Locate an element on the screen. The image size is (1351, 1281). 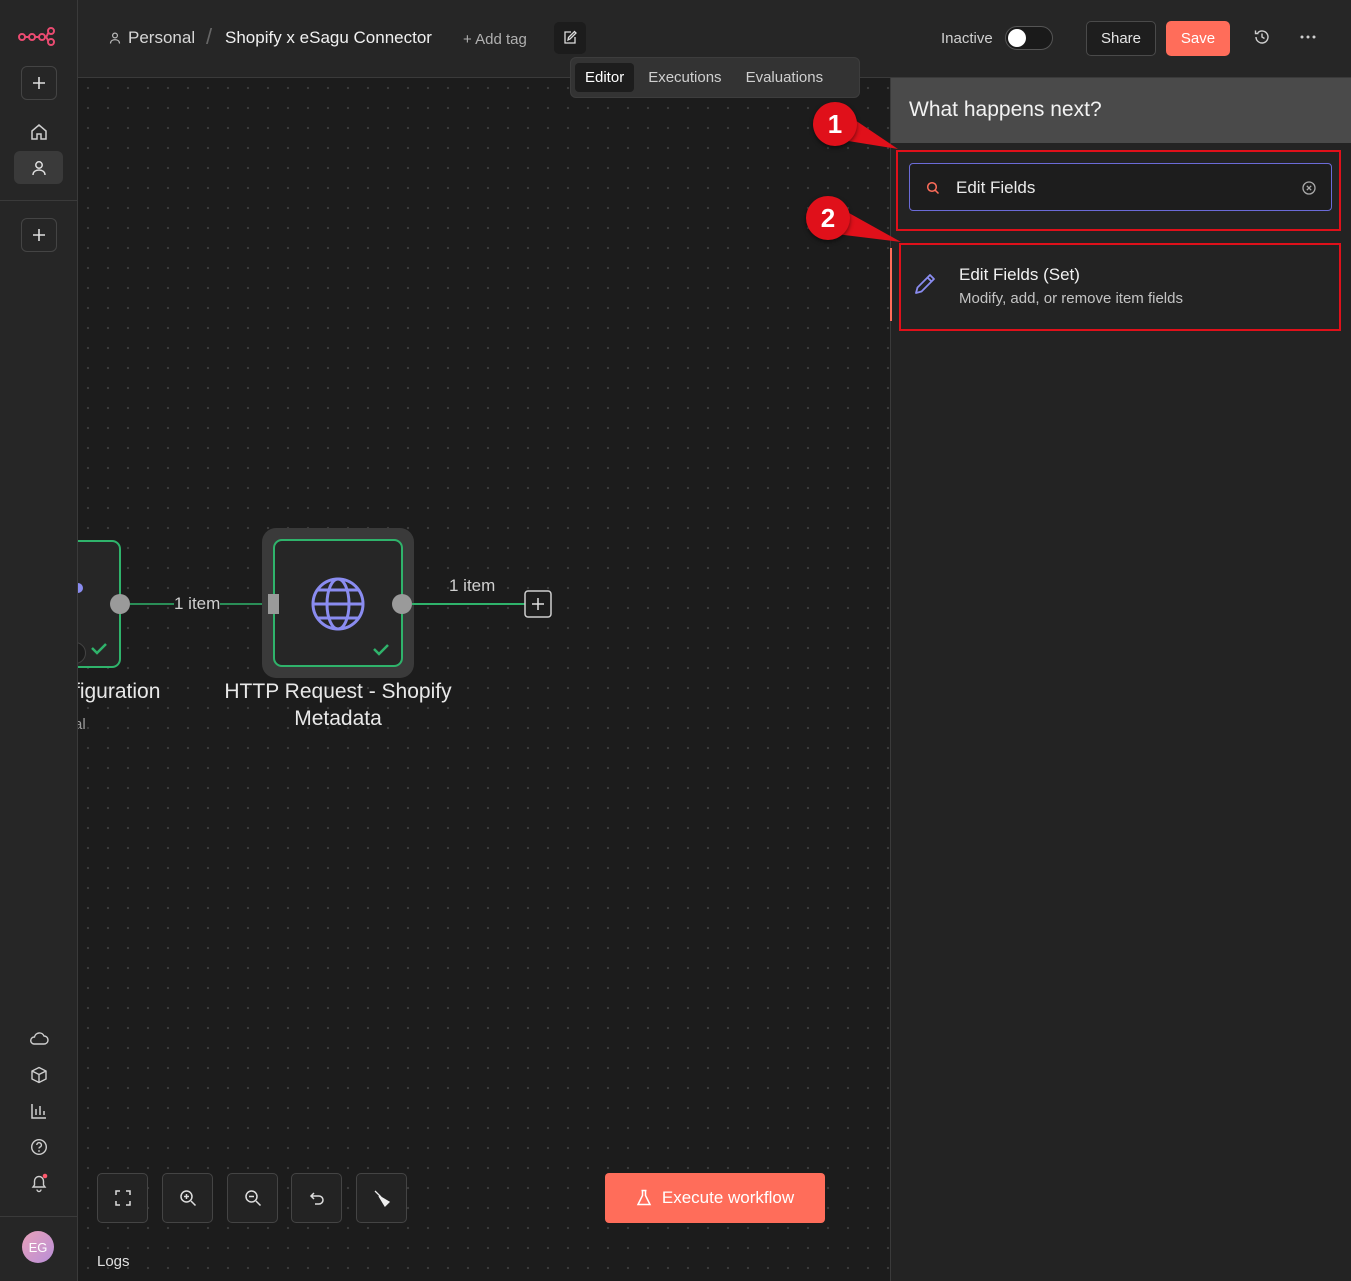
execute-workflow-label: Execute workflow is located at coordinates (728, 1197).